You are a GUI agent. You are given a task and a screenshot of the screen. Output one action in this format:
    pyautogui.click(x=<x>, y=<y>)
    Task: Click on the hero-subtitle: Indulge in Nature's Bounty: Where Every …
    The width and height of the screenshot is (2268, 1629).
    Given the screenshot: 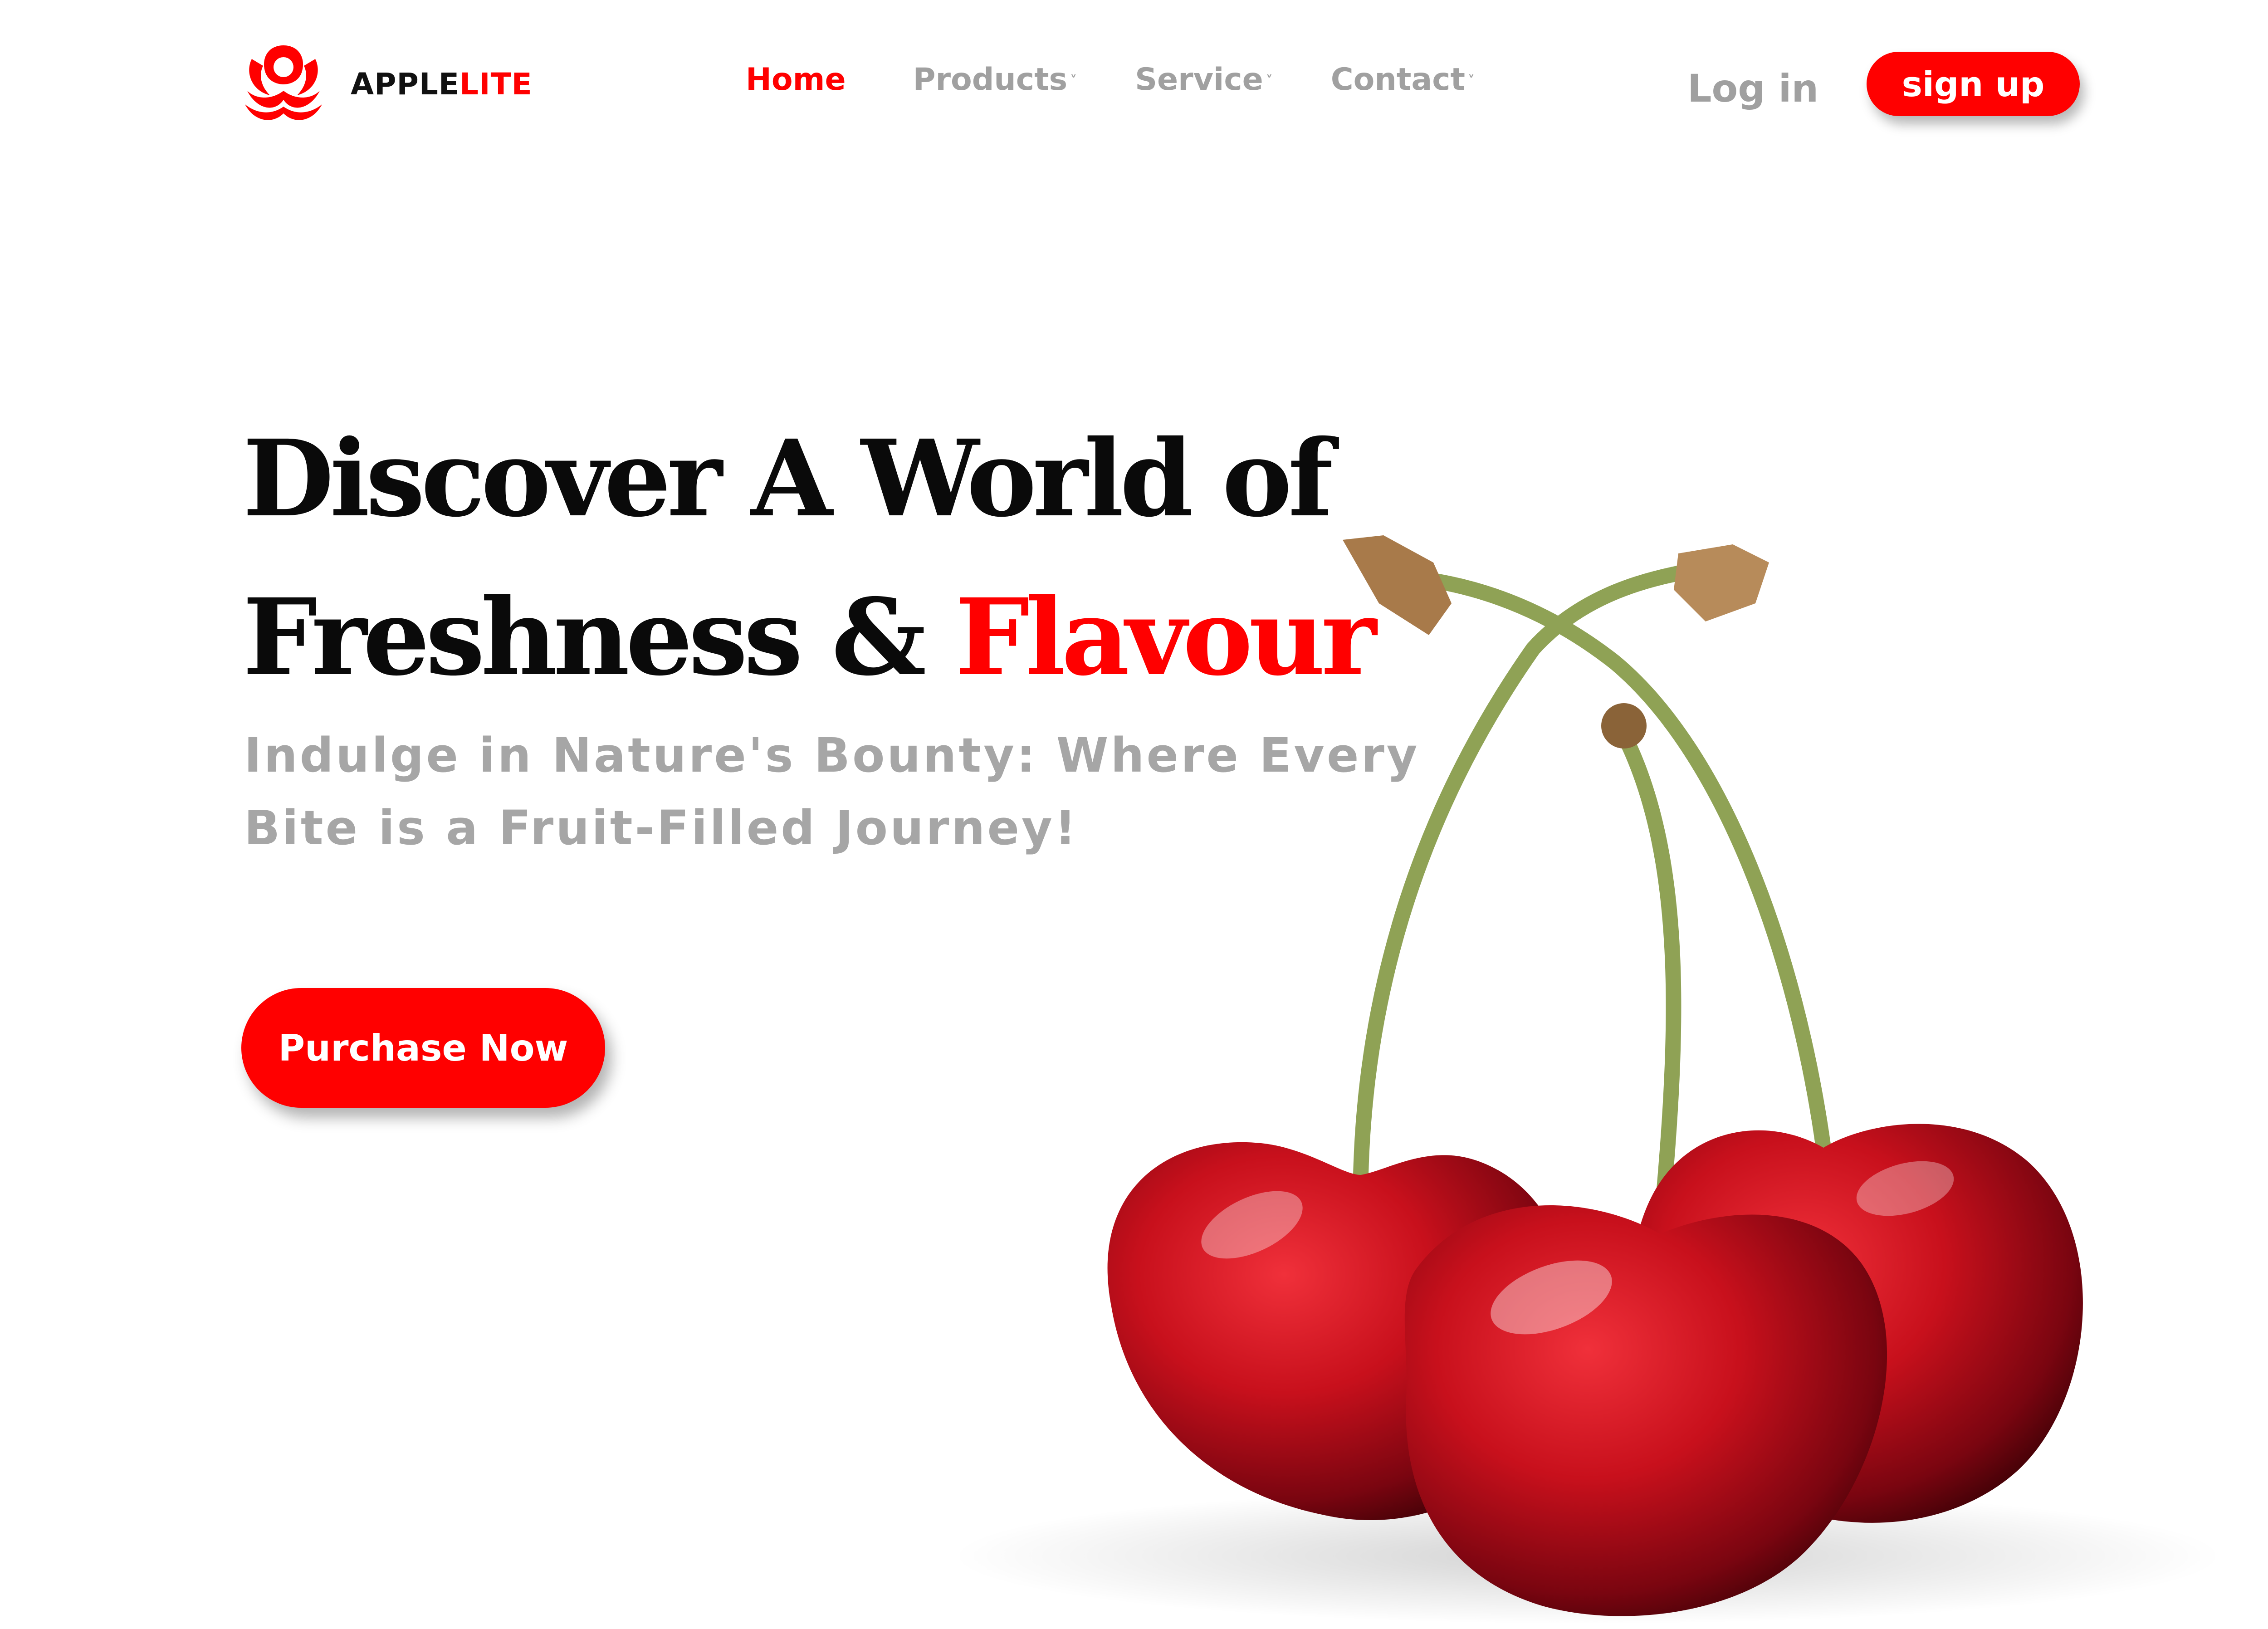 What is the action you would take?
    pyautogui.click(x=834, y=791)
    